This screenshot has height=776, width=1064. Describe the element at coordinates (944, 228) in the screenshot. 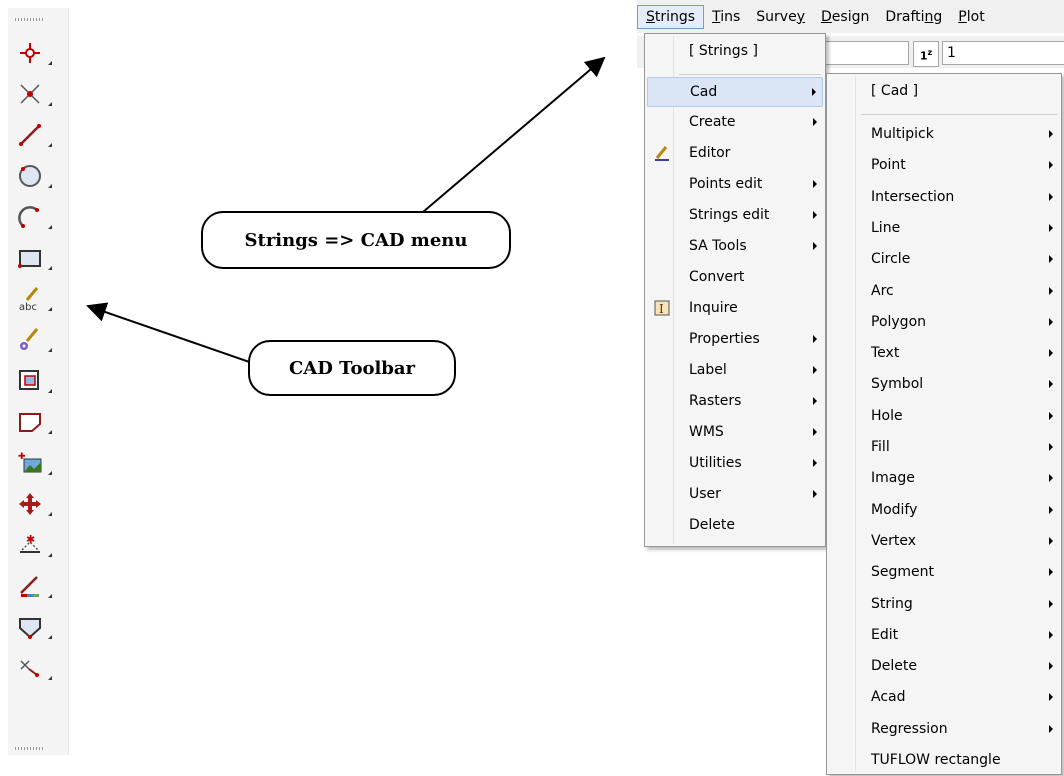

I see `cad-menu-item-line: Line` at that location.